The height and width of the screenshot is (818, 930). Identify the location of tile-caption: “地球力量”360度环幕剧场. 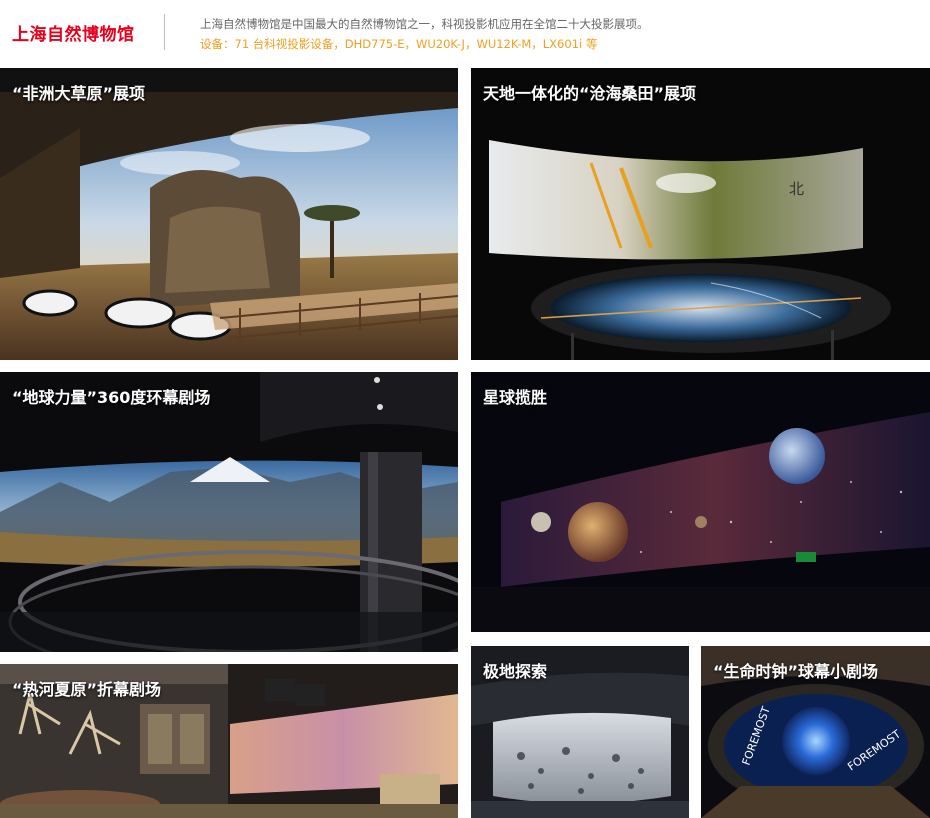
(111, 397).